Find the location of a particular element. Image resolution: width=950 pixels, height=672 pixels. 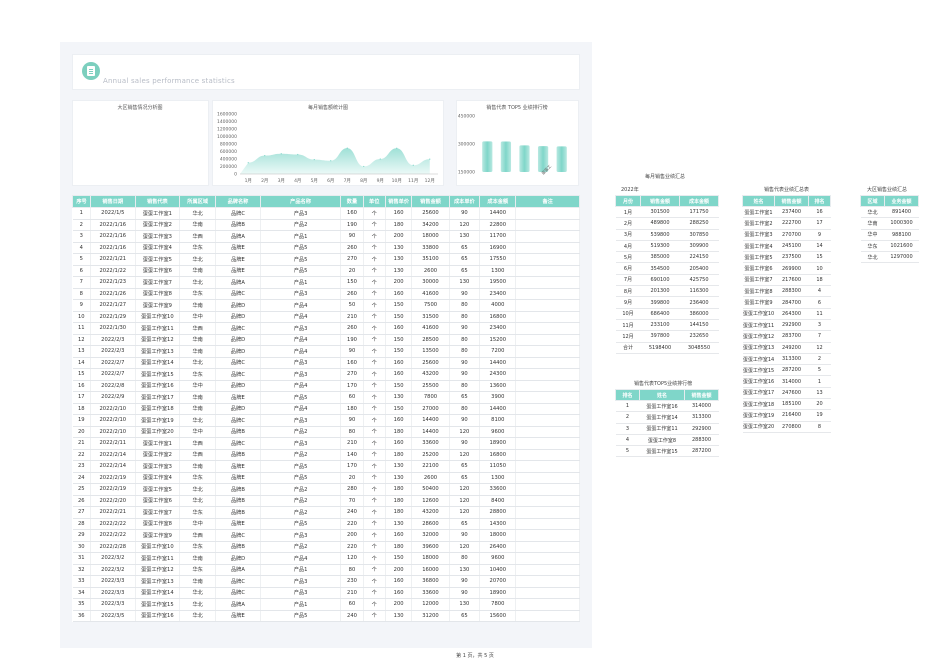

column-header: 数量 is located at coordinates (352, 201).